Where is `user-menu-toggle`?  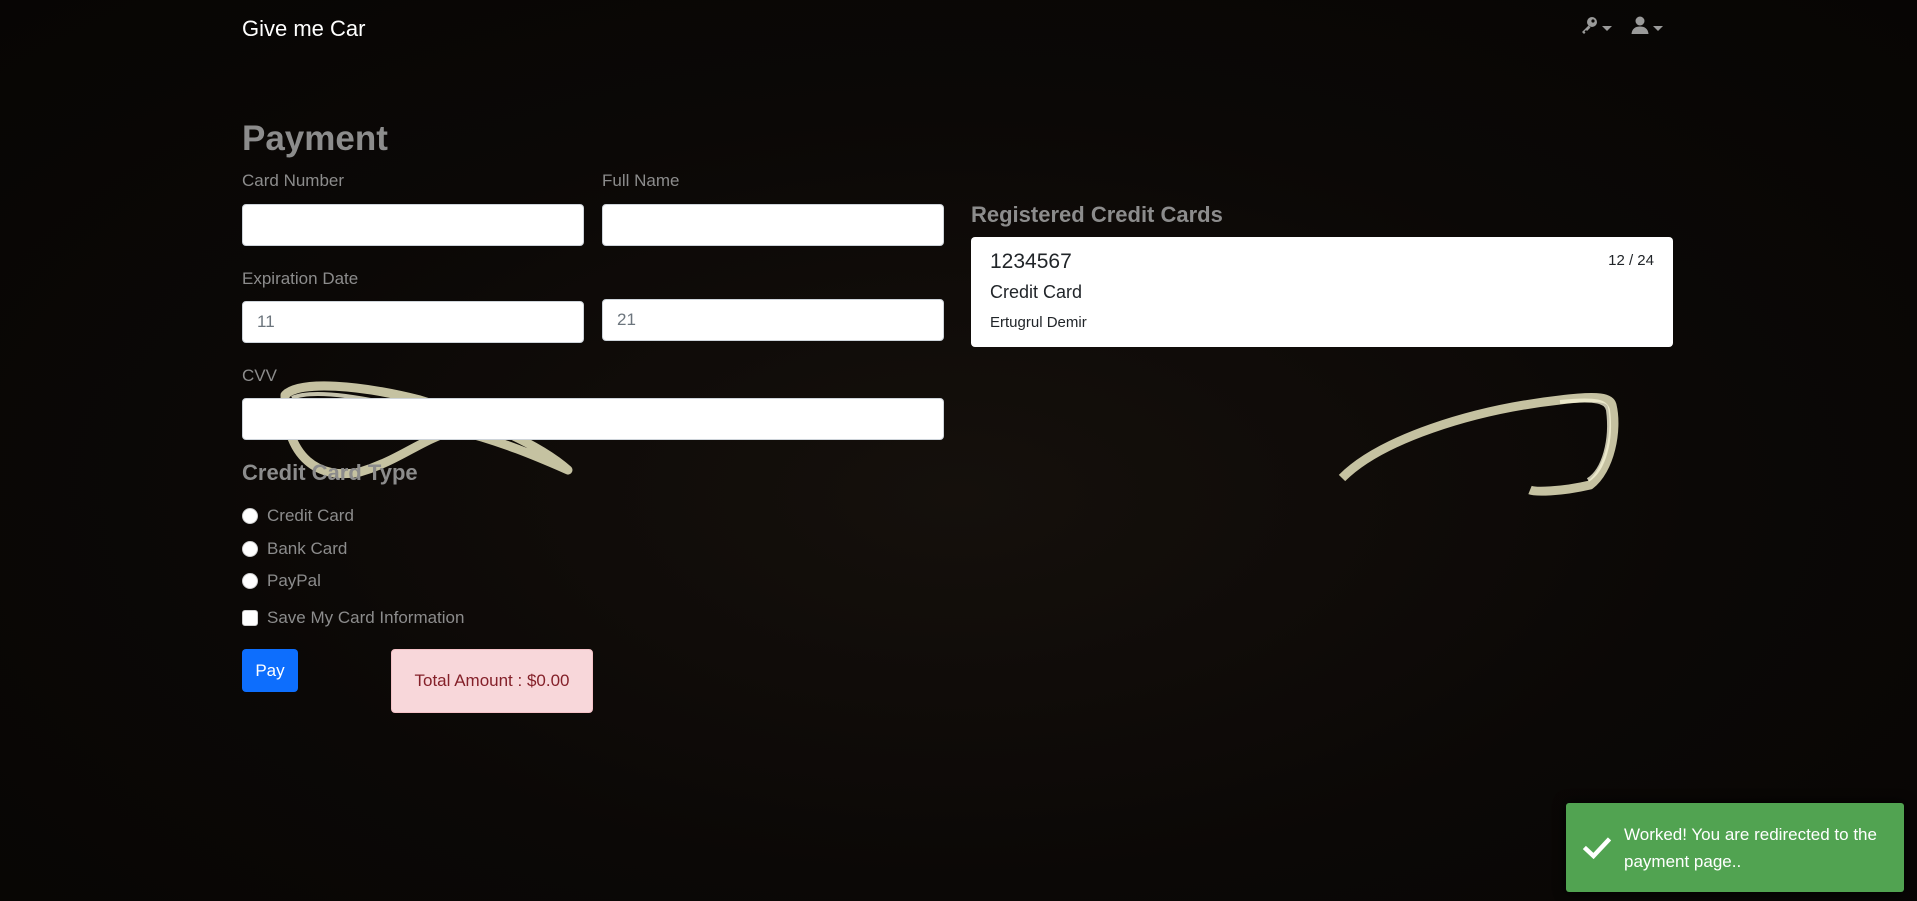
user-menu-toggle is located at coordinates (1646, 27).